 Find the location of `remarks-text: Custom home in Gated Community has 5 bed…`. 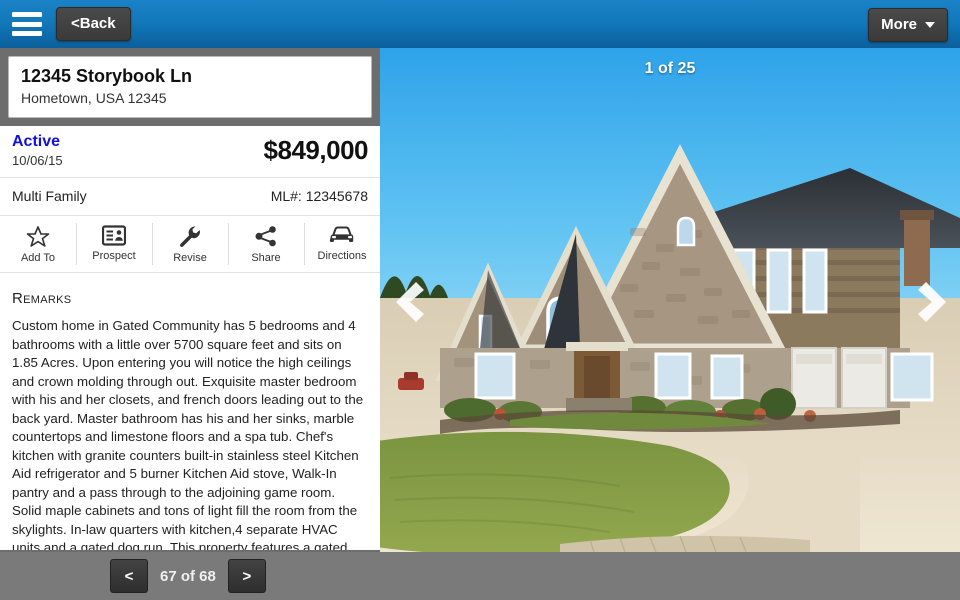

remarks-text: Custom home in Gated Community has 5 bed… is located at coordinates (188, 434).